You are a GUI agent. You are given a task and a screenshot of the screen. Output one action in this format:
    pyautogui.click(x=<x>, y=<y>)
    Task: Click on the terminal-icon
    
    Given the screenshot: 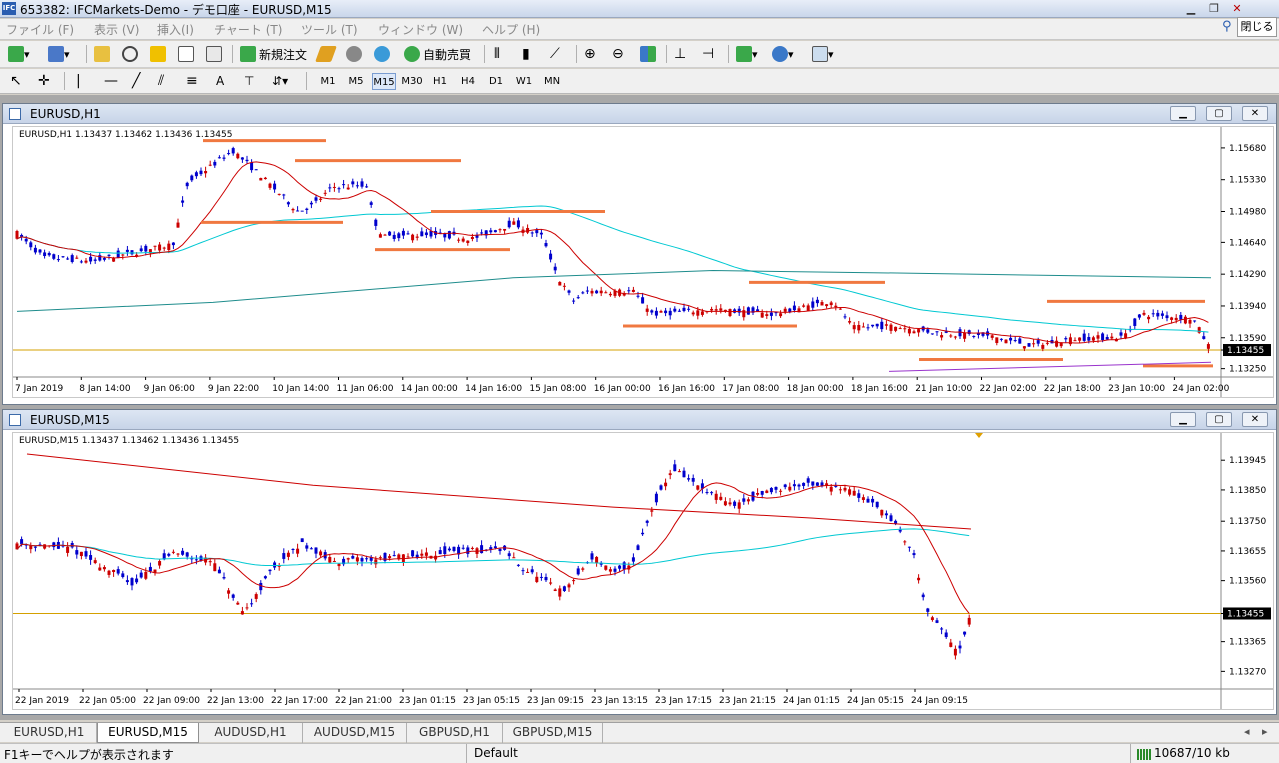 What is the action you would take?
    pyautogui.click(x=186, y=54)
    